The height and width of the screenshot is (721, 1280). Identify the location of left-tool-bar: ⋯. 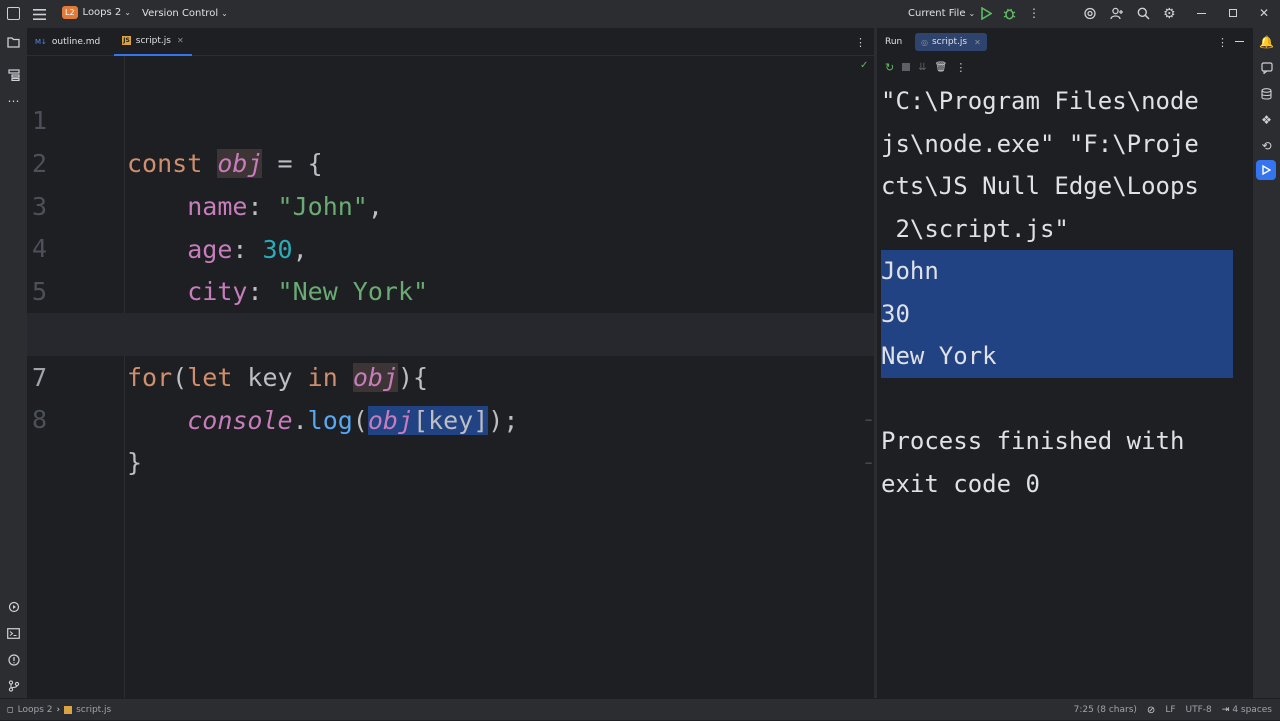
(13, 363).